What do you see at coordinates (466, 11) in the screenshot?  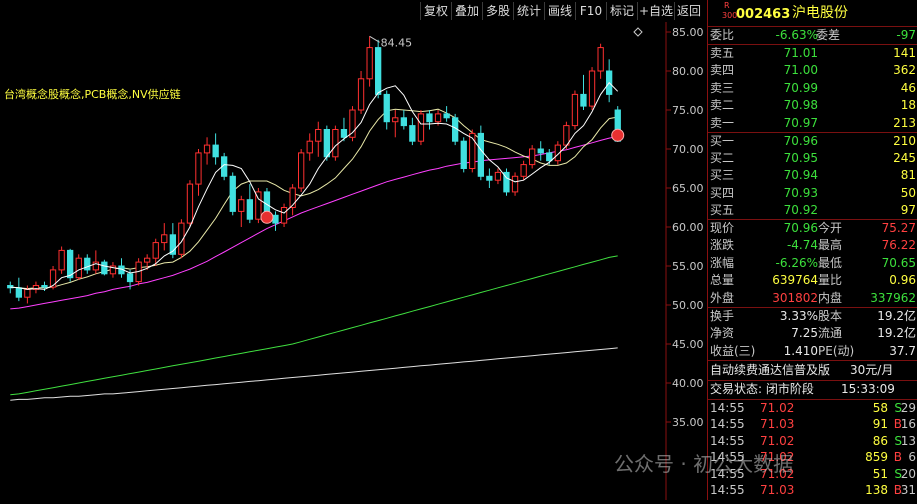 I see `toolbar-button-1: 叠加` at bounding box center [466, 11].